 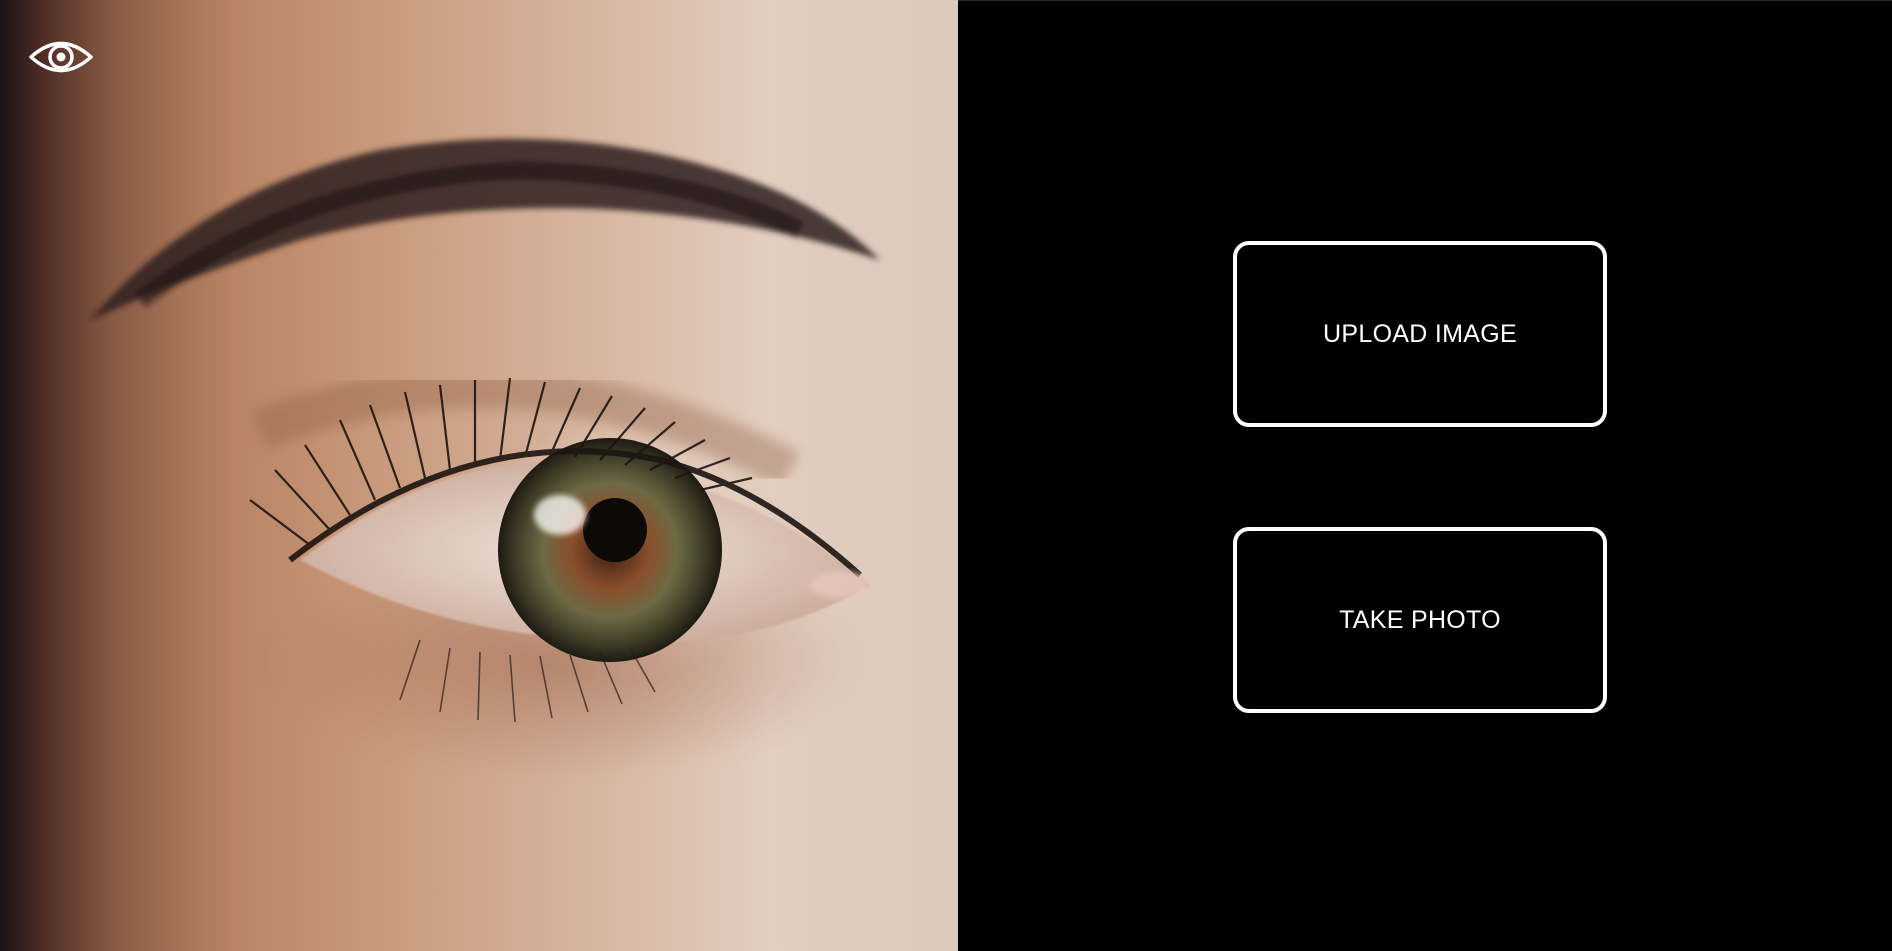 What do you see at coordinates (1420, 334) in the screenshot?
I see `upload-image-button: UPLOAD IMAGE` at bounding box center [1420, 334].